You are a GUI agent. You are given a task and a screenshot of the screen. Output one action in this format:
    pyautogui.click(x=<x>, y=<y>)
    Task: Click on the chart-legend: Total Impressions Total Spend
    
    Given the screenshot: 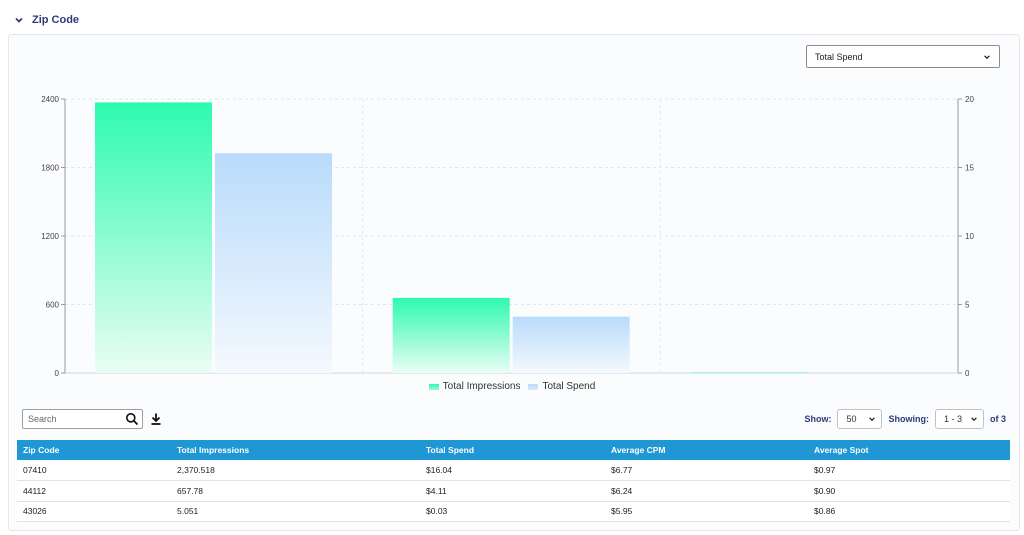 What is the action you would take?
    pyautogui.click(x=512, y=386)
    